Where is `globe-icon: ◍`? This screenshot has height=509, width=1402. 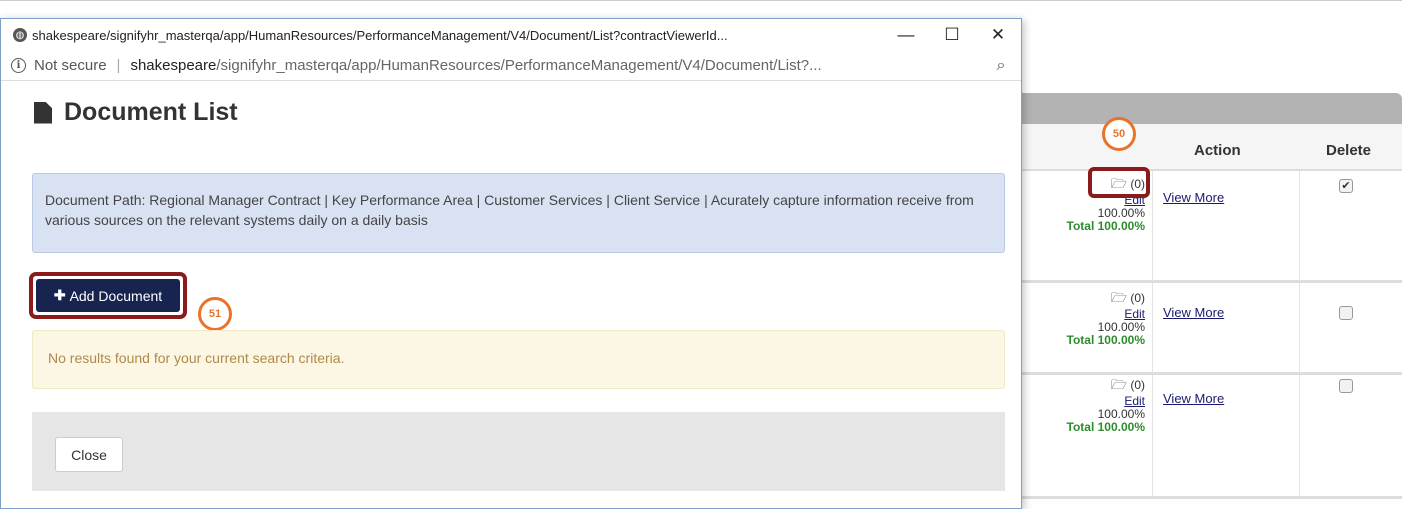
globe-icon: ◍ is located at coordinates (20, 35).